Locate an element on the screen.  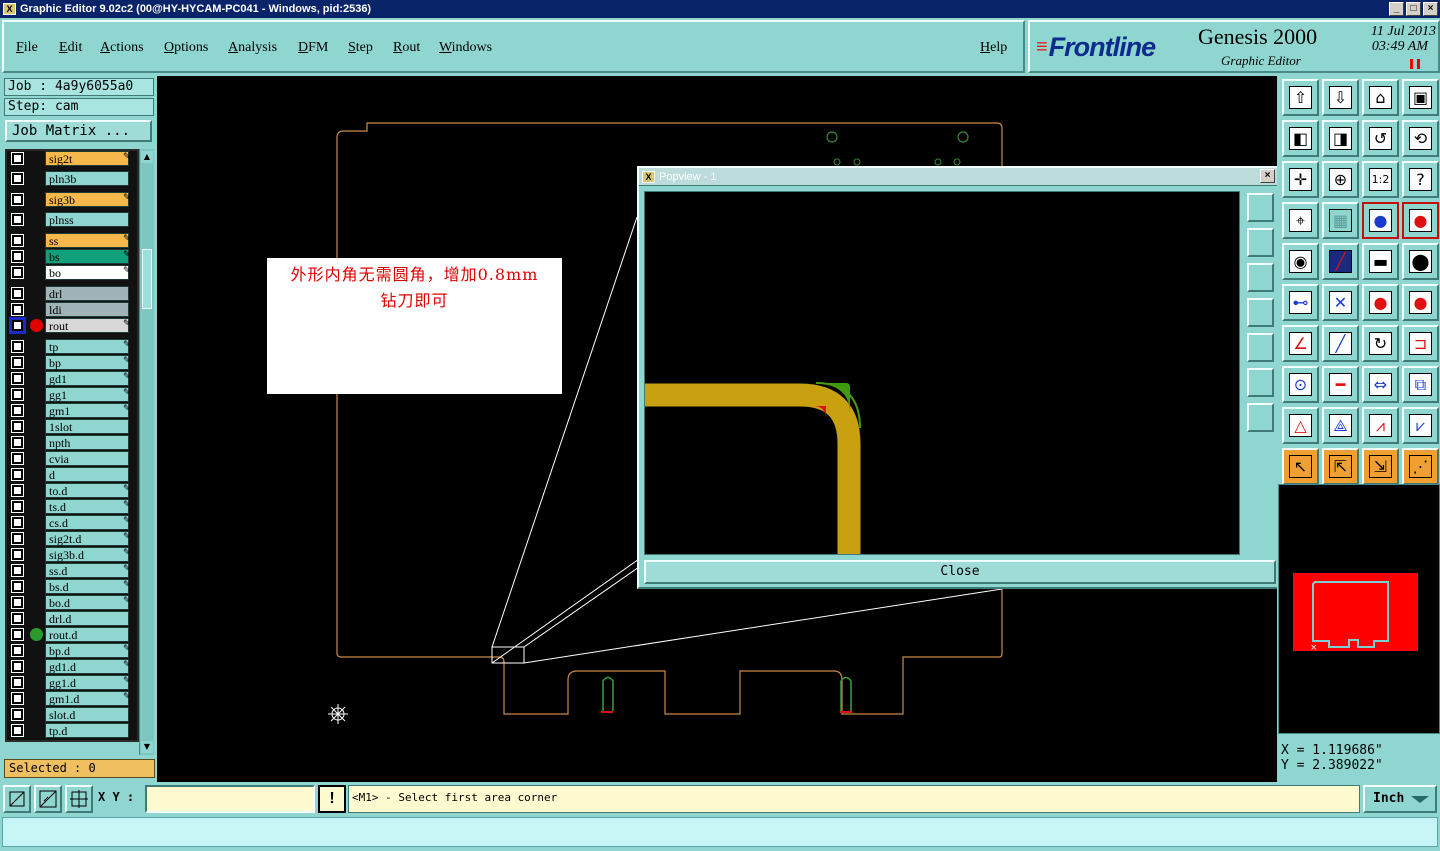
layer-row: gm1 ✎ is located at coordinates (70, 410).